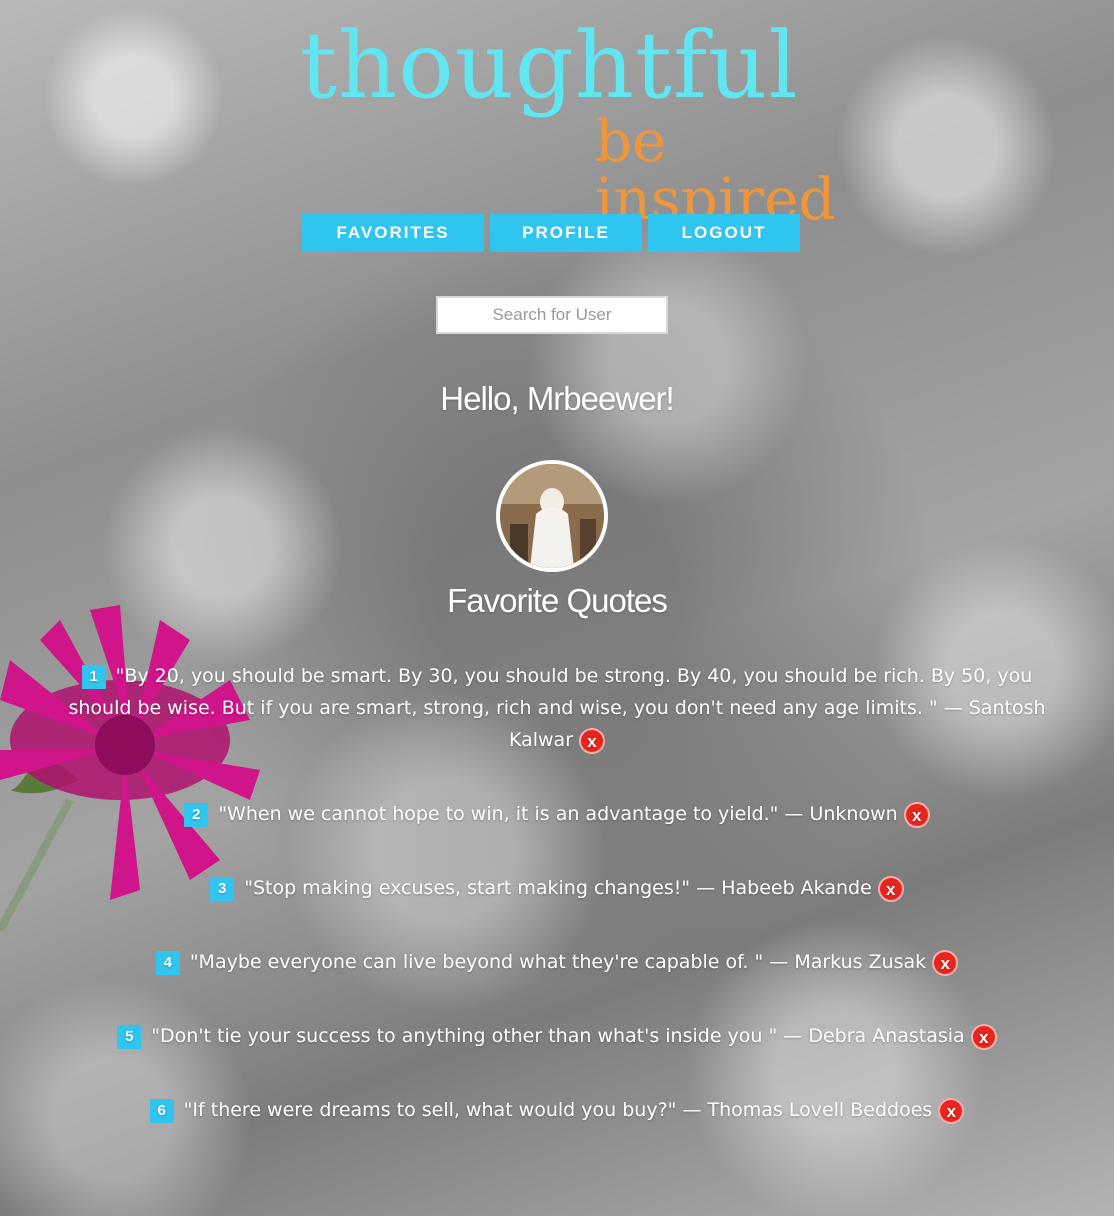 This screenshot has width=1114, height=1216. I want to click on logout-button: LOGOUT, so click(724, 233).